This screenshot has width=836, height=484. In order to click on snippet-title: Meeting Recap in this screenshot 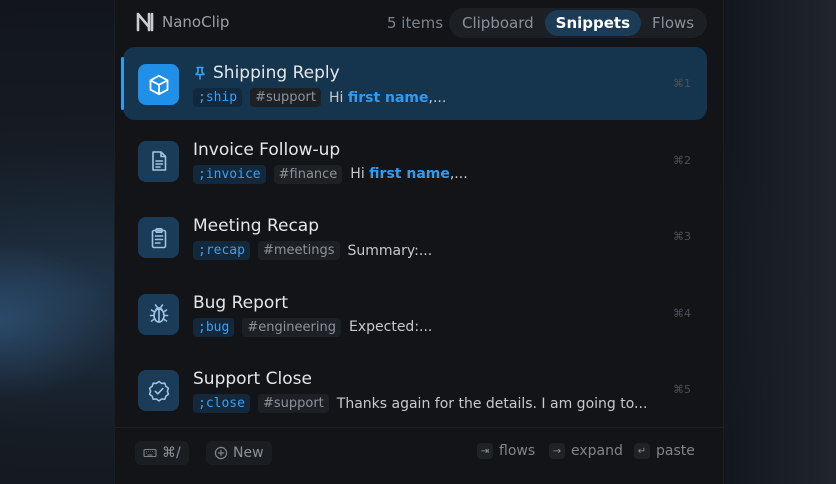, I will do `click(256, 226)`.